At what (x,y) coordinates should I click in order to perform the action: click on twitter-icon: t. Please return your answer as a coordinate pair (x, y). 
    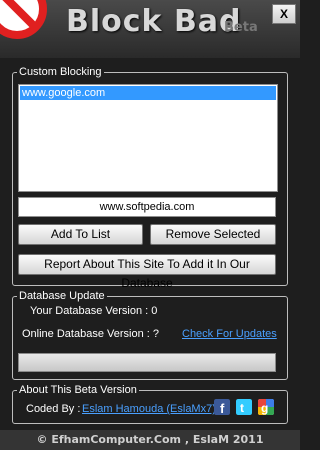
    Looking at the image, I should click on (244, 407).